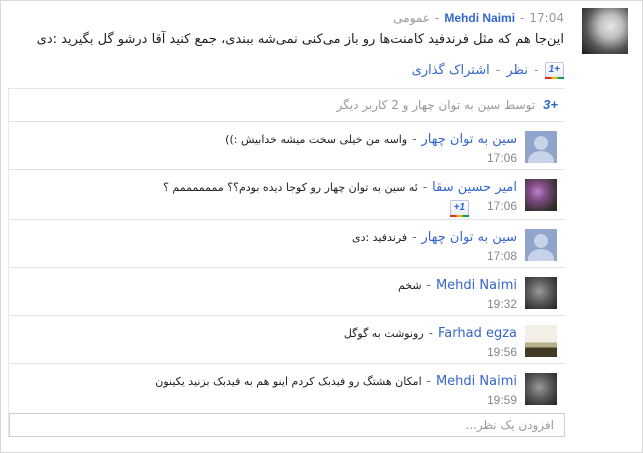  I want to click on comment-time: 19:32, so click(502, 304).